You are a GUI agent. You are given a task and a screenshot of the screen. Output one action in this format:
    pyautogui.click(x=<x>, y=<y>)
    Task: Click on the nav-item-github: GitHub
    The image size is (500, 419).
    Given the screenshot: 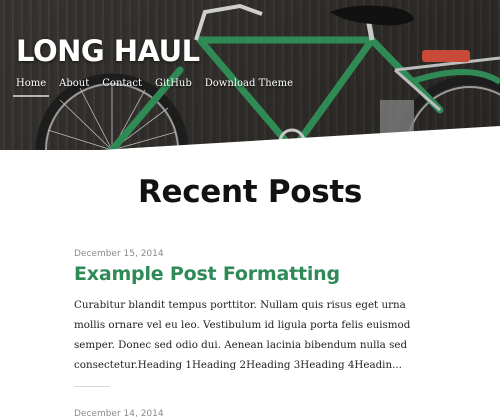 What is the action you would take?
    pyautogui.click(x=173, y=86)
    